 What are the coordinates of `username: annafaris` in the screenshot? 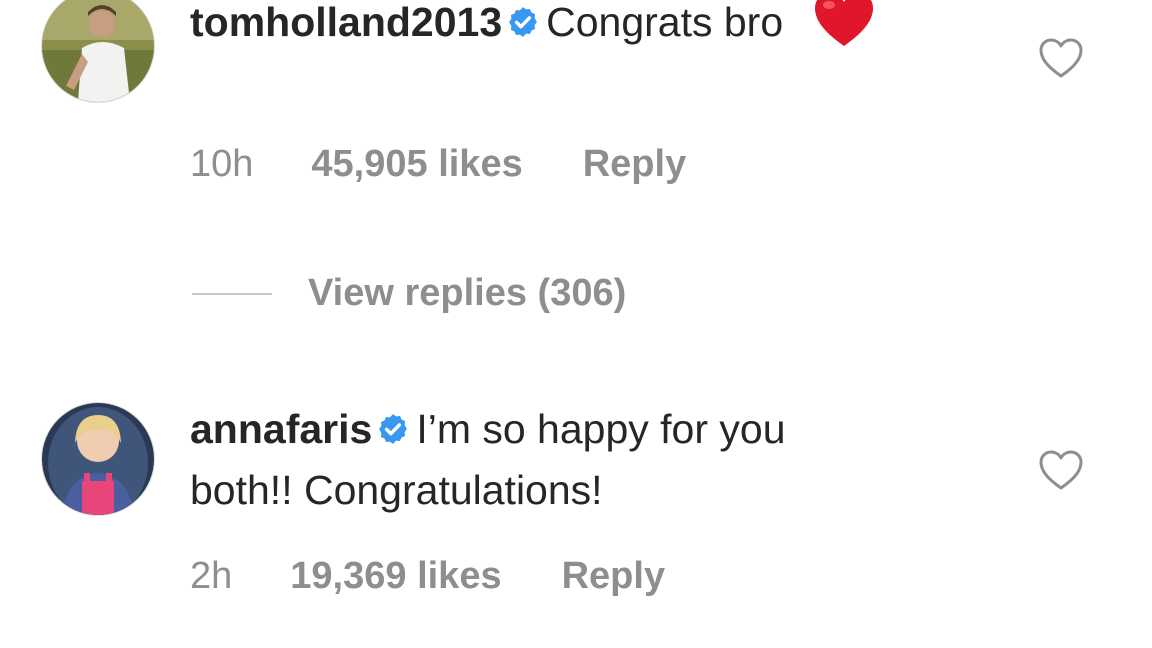 It's located at (281, 429).